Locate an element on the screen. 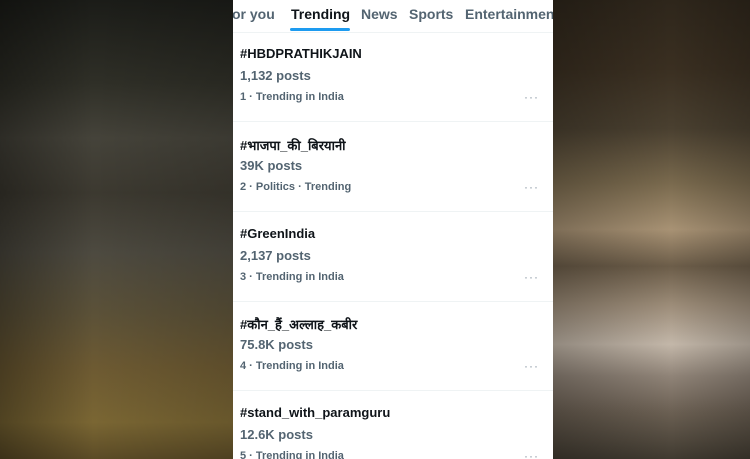  trend-name: #GreenIndia is located at coordinates (278, 233).